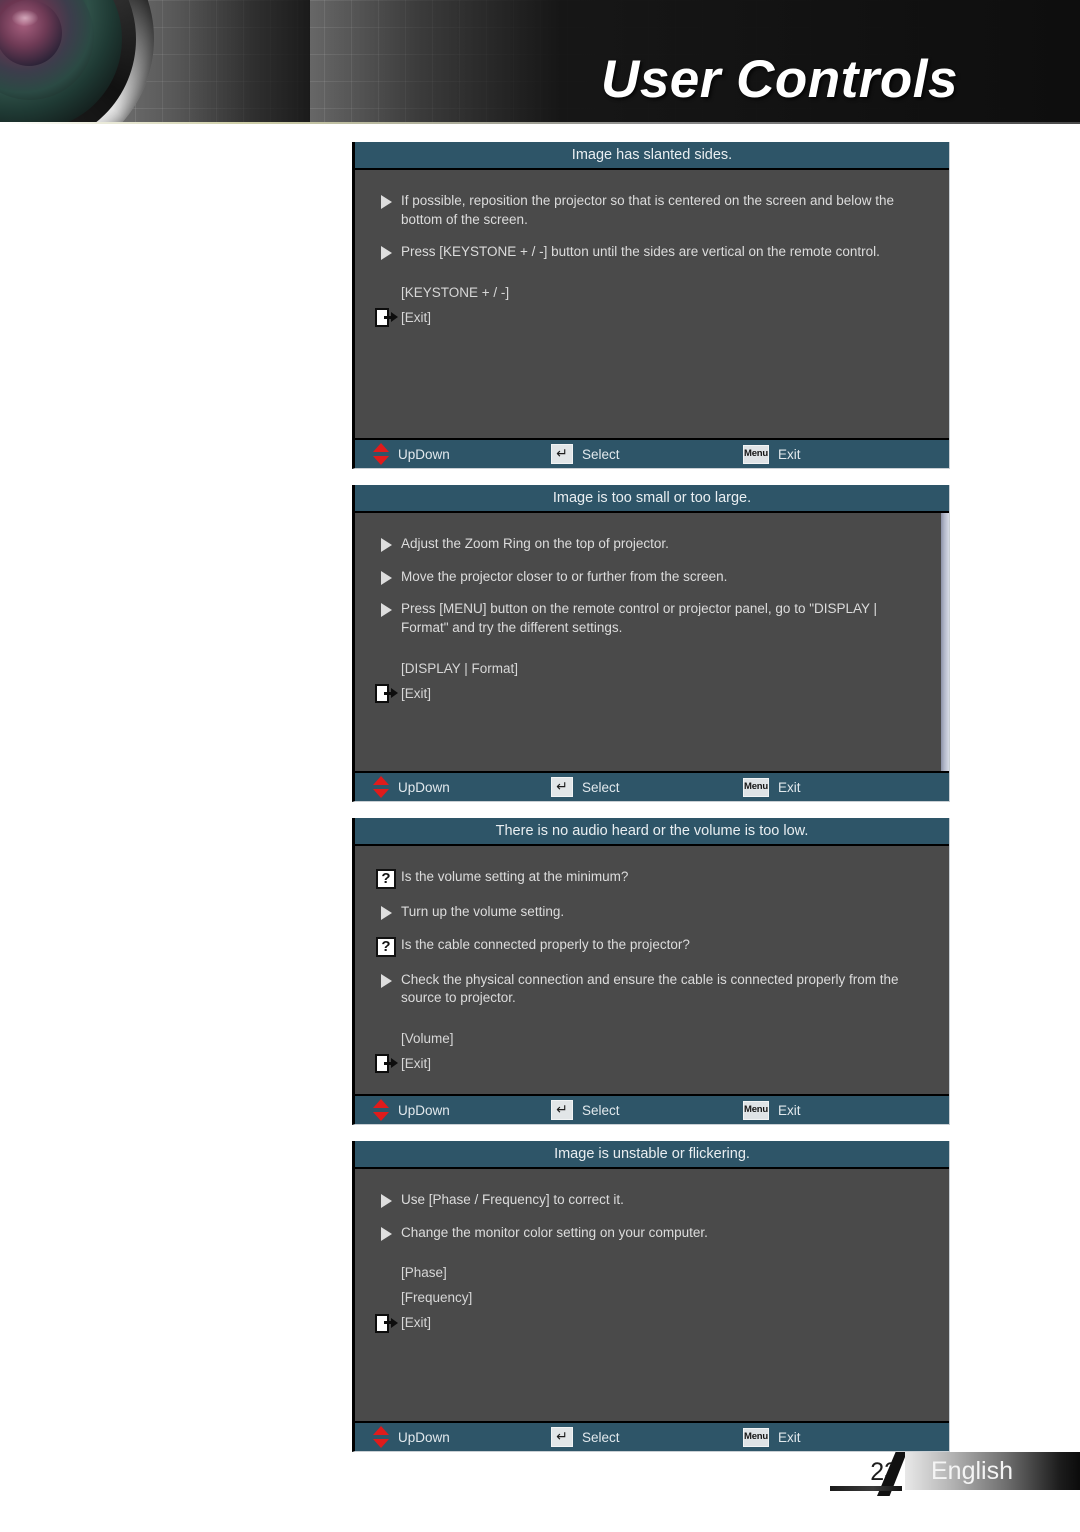 The height and width of the screenshot is (1532, 1080). Describe the element at coordinates (972, 1470) in the screenshot. I see `language-label: English` at that location.